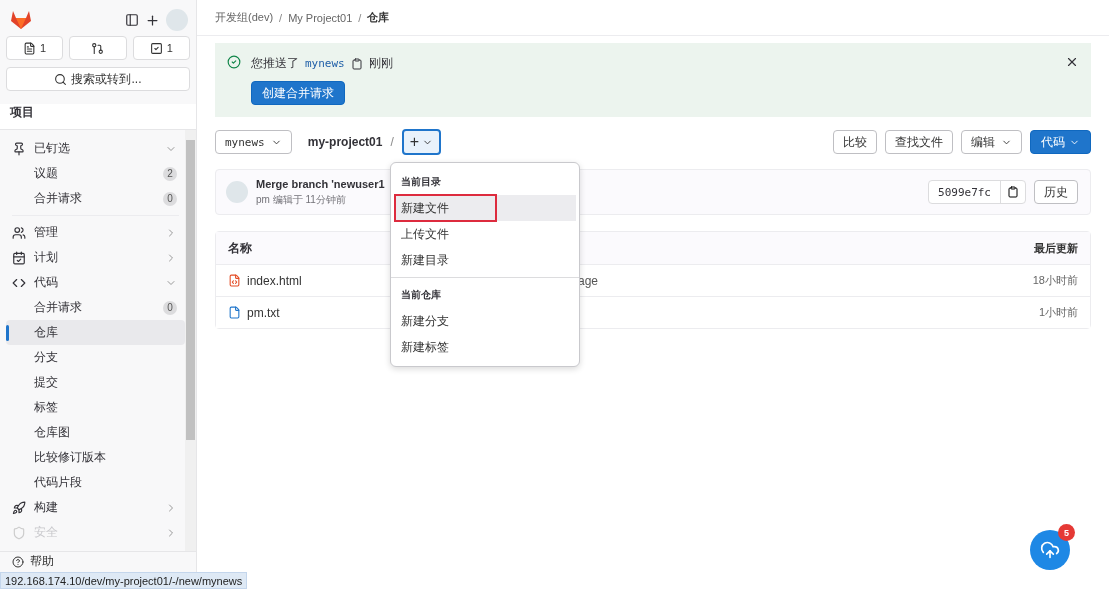 The image size is (1109, 589). I want to click on menu-group-title: 当前仓库, so click(421, 295).